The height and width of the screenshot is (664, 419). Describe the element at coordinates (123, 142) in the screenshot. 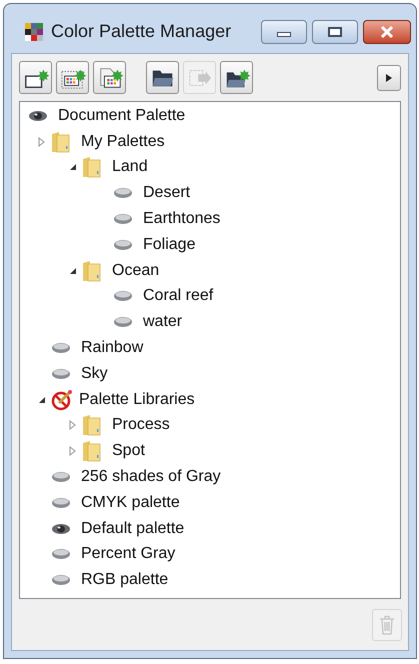

I see `tree-item-label: My Palettes` at that location.